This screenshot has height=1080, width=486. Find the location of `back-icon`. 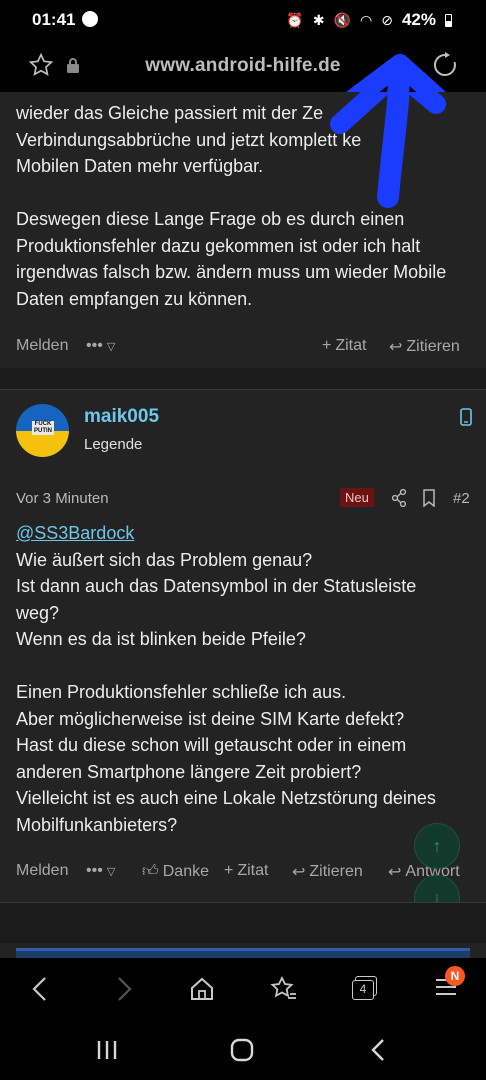

back-icon is located at coordinates (40, 989).